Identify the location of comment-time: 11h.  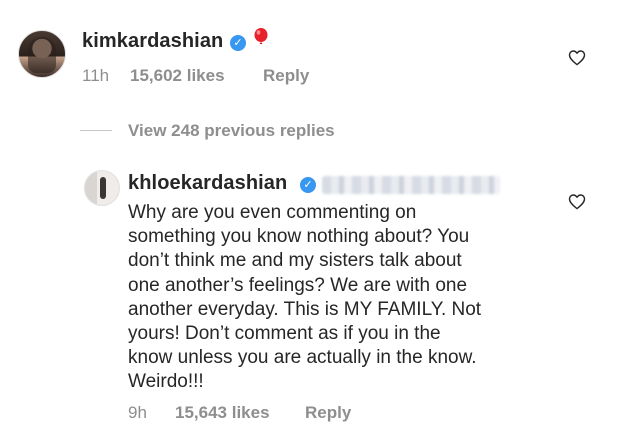
(96, 75).